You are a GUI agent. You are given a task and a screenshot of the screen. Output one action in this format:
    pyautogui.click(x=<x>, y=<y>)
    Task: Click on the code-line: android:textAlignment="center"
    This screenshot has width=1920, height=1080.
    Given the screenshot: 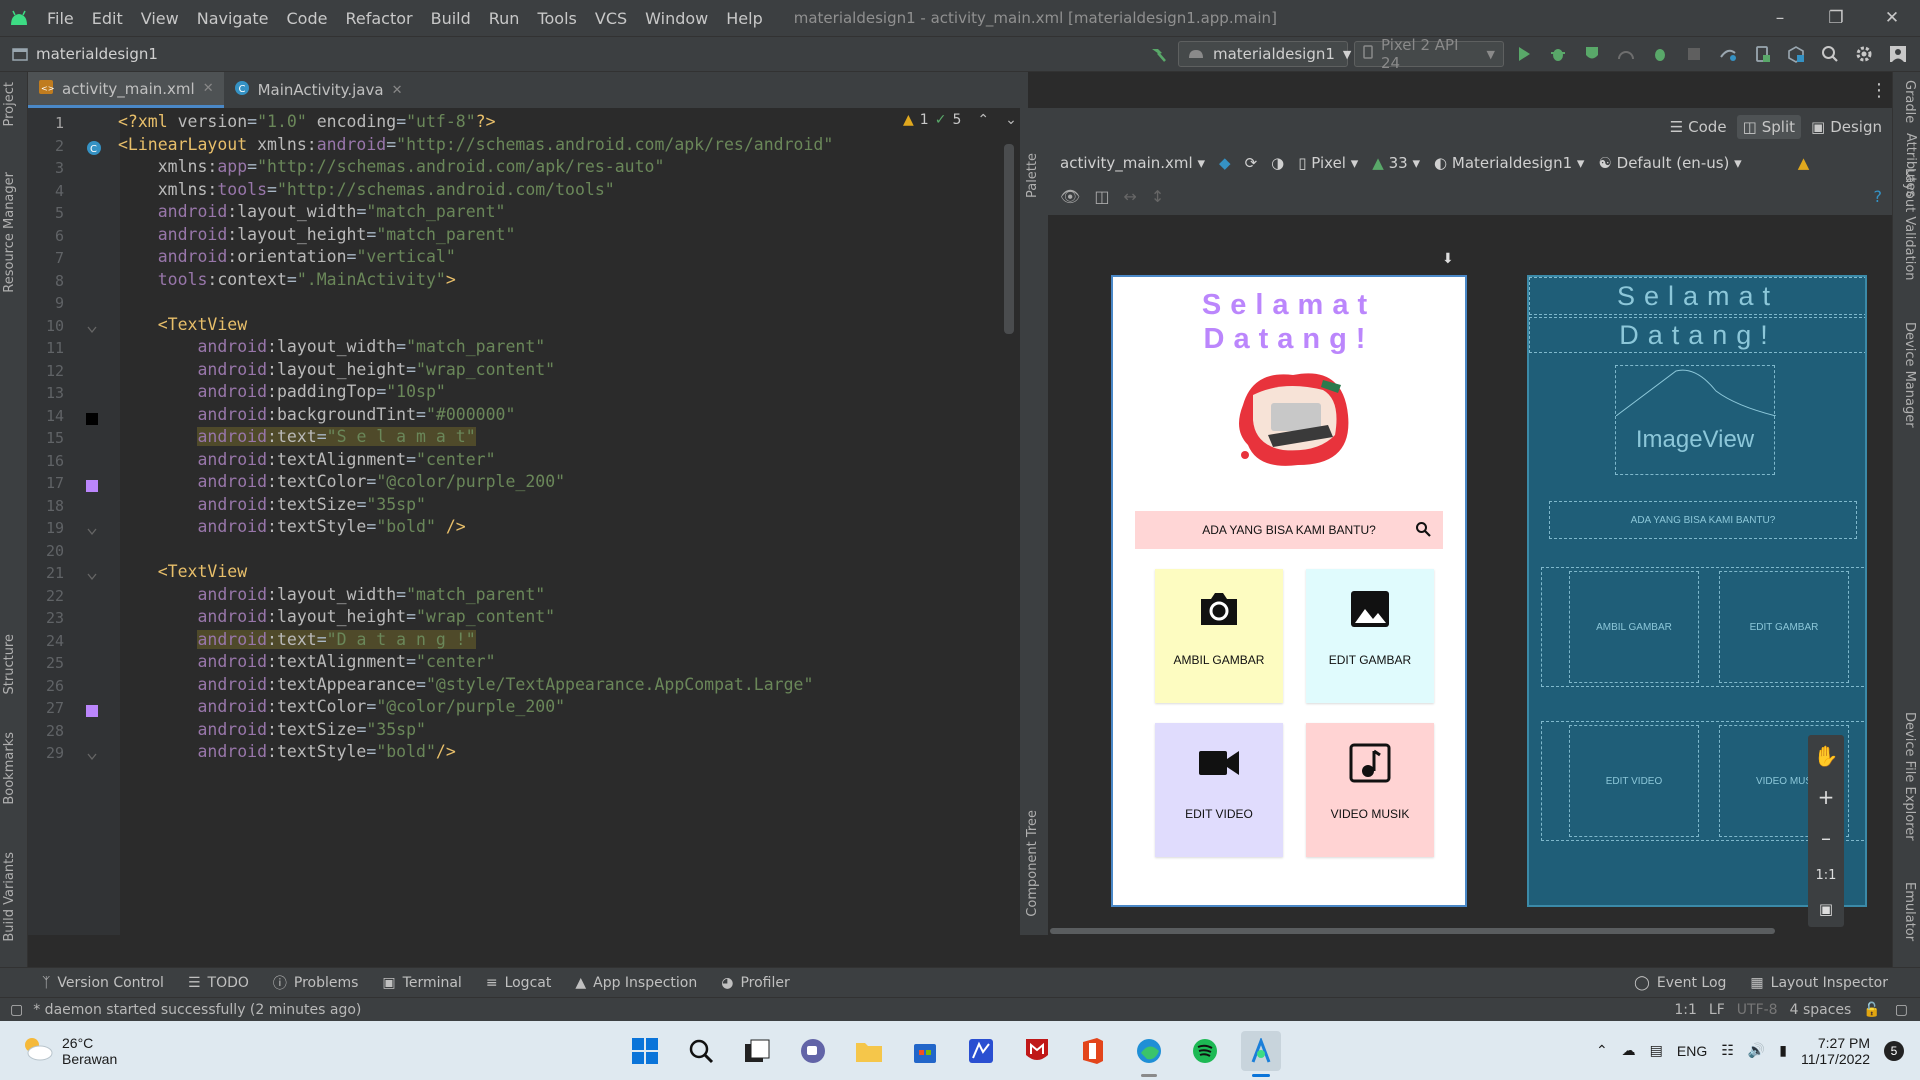 What is the action you would take?
    pyautogui.click(x=306, y=661)
    